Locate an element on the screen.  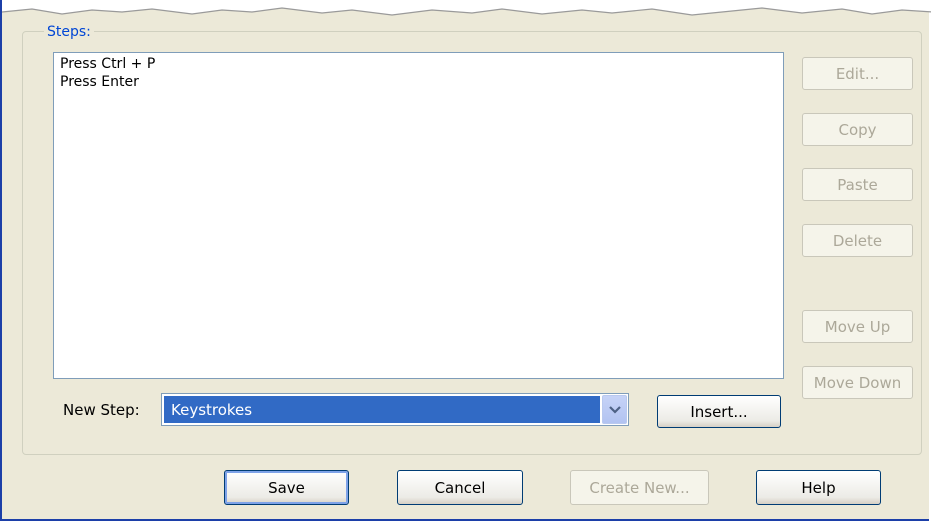
paste-button: Paste is located at coordinates (857, 184).